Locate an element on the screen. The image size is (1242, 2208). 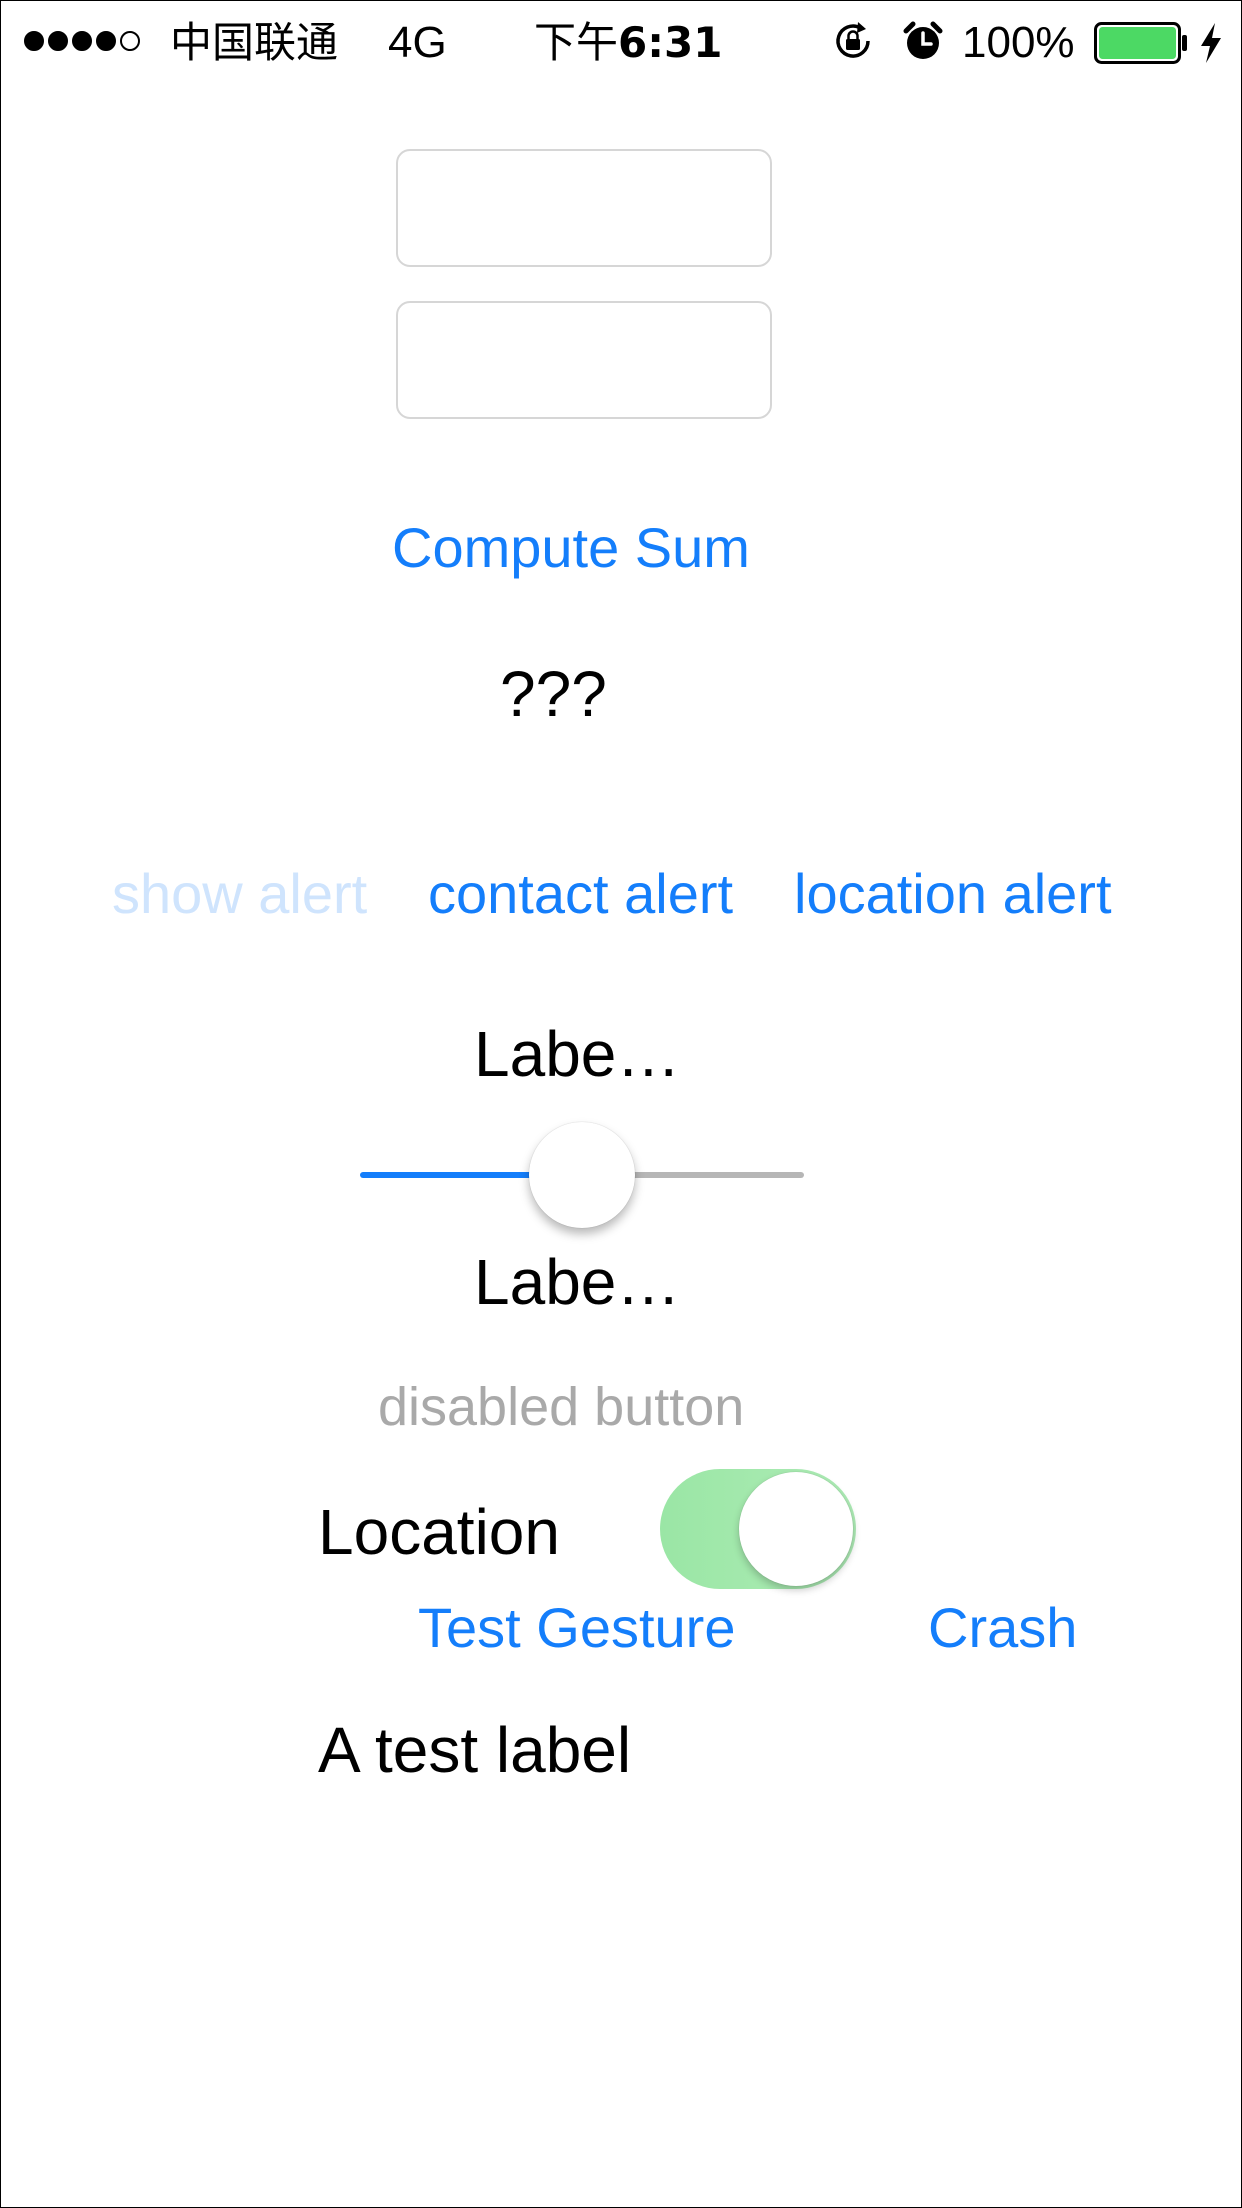
test-label: A test label is located at coordinates (475, 1750).